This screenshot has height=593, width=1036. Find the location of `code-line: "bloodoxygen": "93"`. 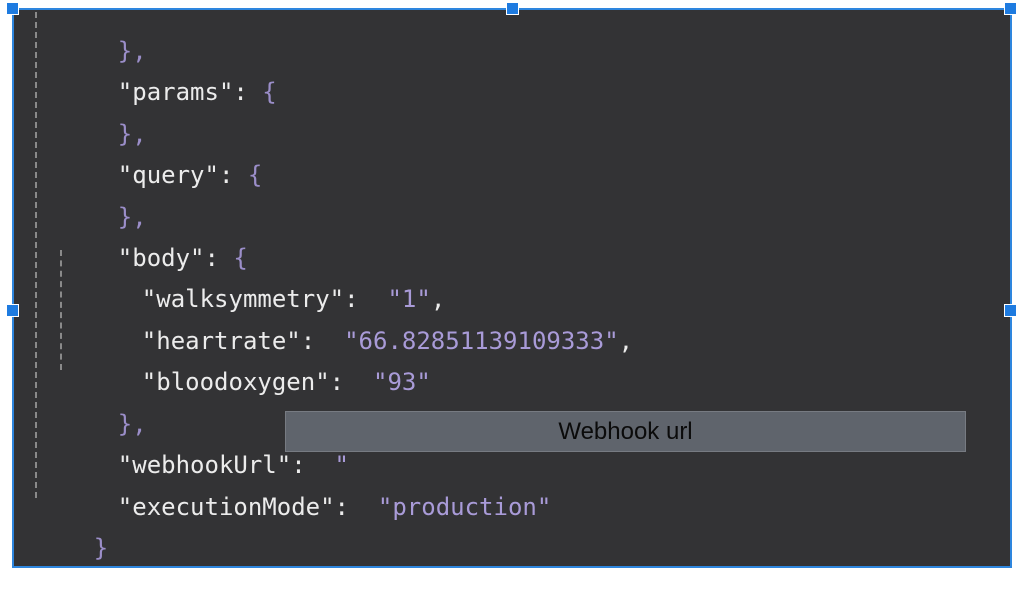

code-line: "bloodoxygen": "93" is located at coordinates (257, 352).